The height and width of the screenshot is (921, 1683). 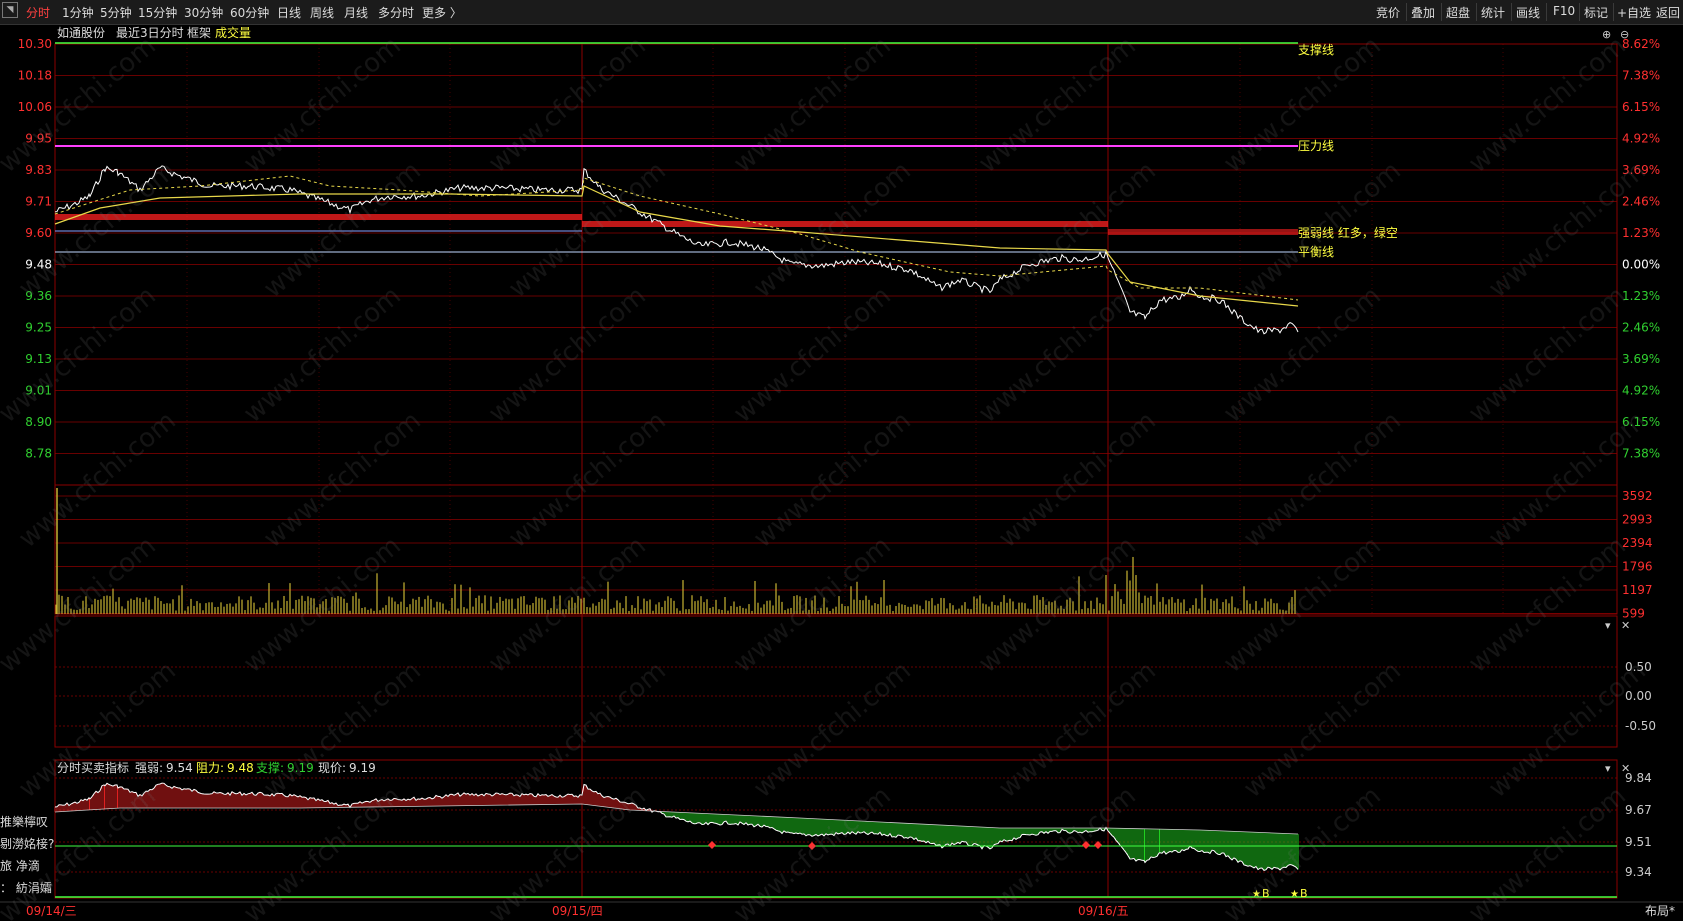 I want to click on zoom-in-icon: ⊕, so click(x=1606, y=34).